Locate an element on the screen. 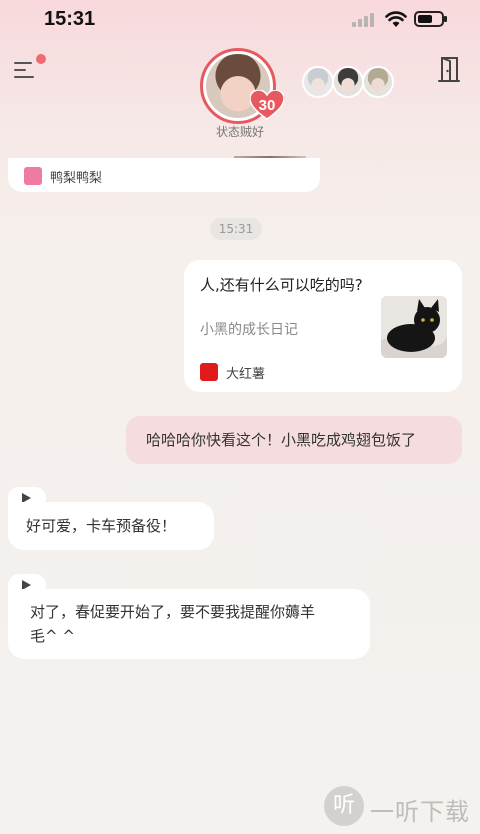 The height and width of the screenshot is (834, 480). menu-button is located at coordinates (30, 67).